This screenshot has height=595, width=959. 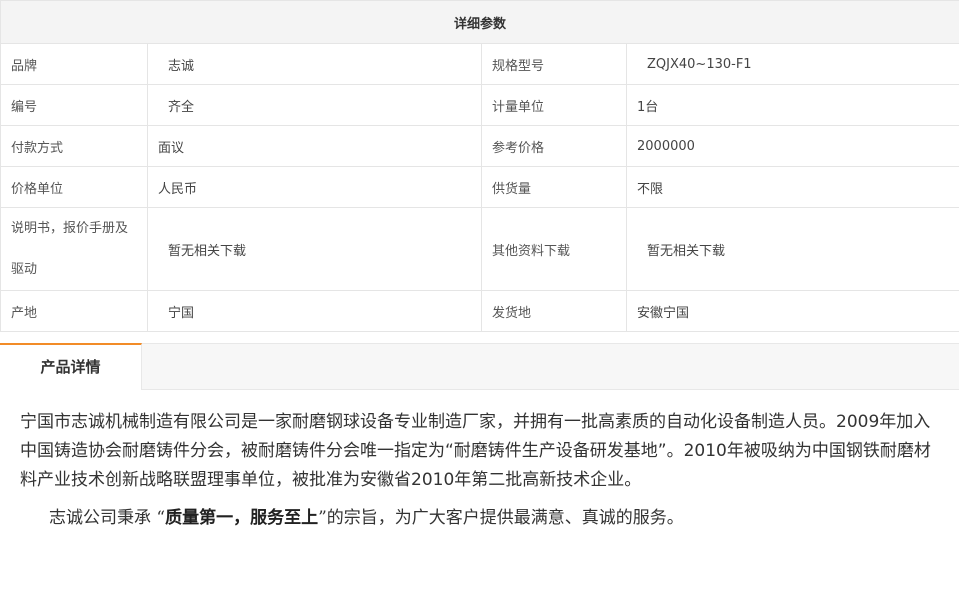 I want to click on params-title: 详细参数, so click(x=479, y=22).